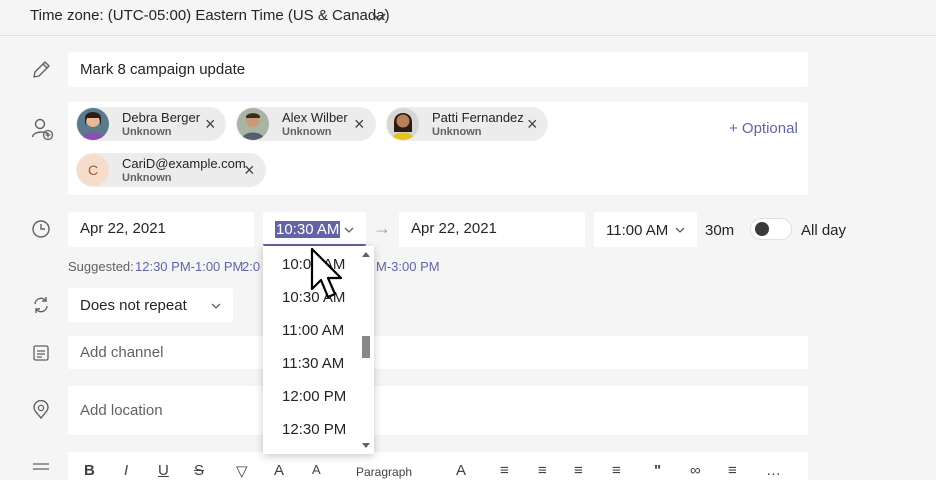 This screenshot has height=480, width=936. I want to click on clear-format-icon: A, so click(461, 470).